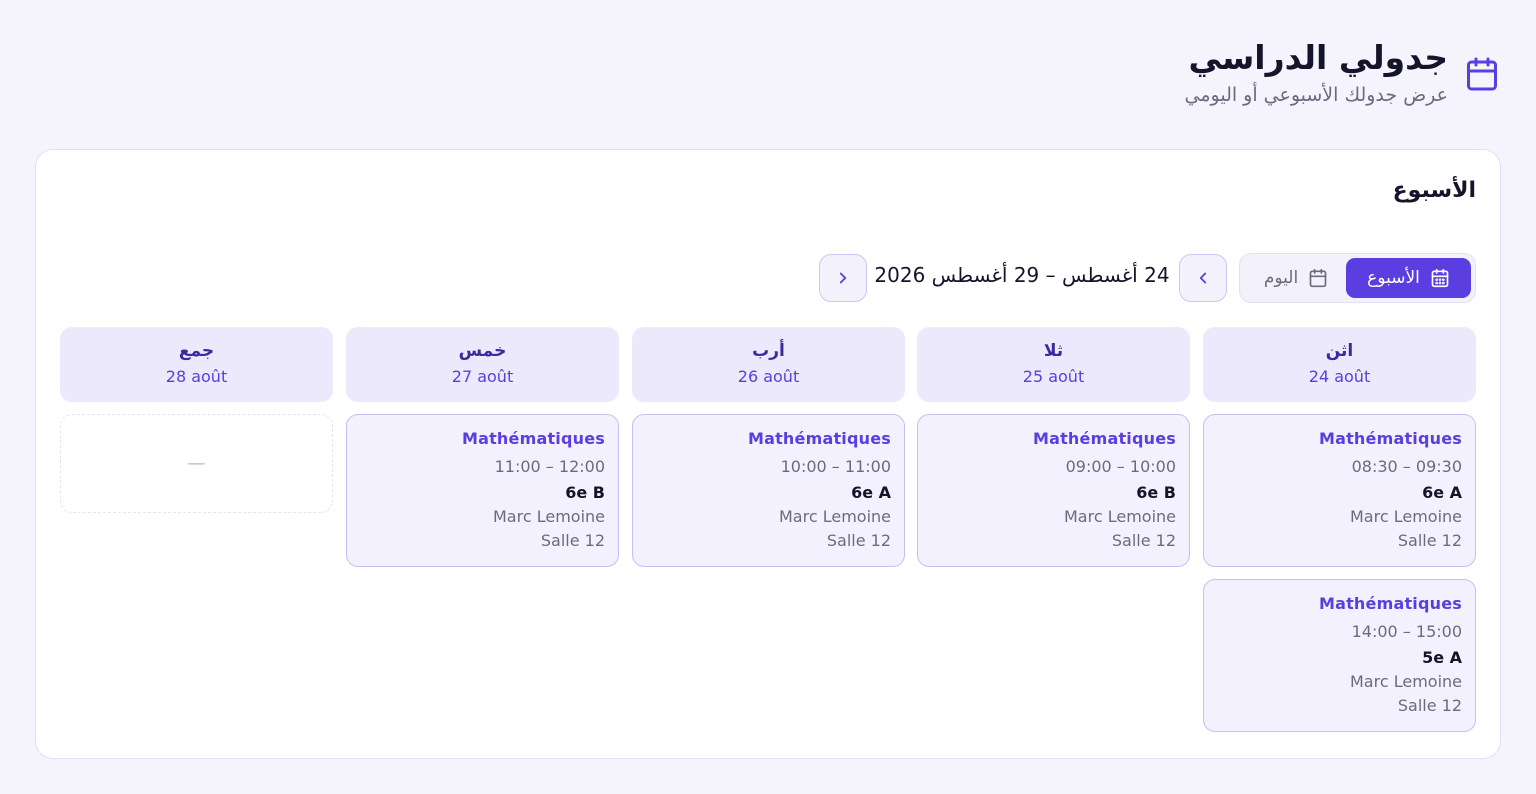 The image size is (1536, 794). Describe the element at coordinates (1022, 275) in the screenshot. I see `date-range-label: 24 أغسطس – 29 أغسطس 2026` at that location.